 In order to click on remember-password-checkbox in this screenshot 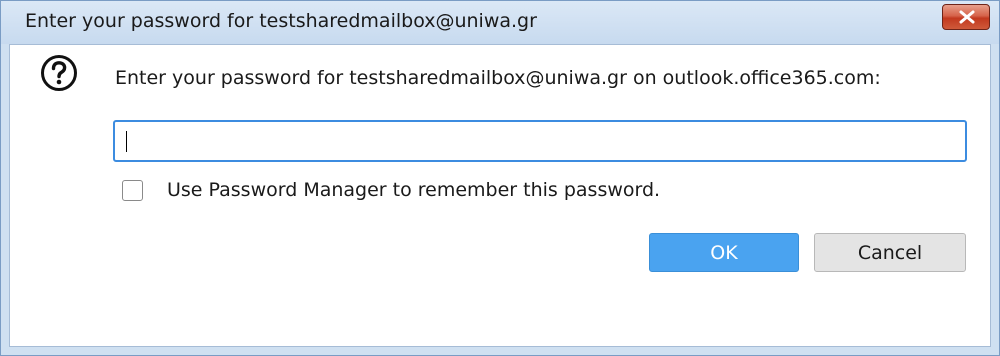, I will do `click(132, 190)`.